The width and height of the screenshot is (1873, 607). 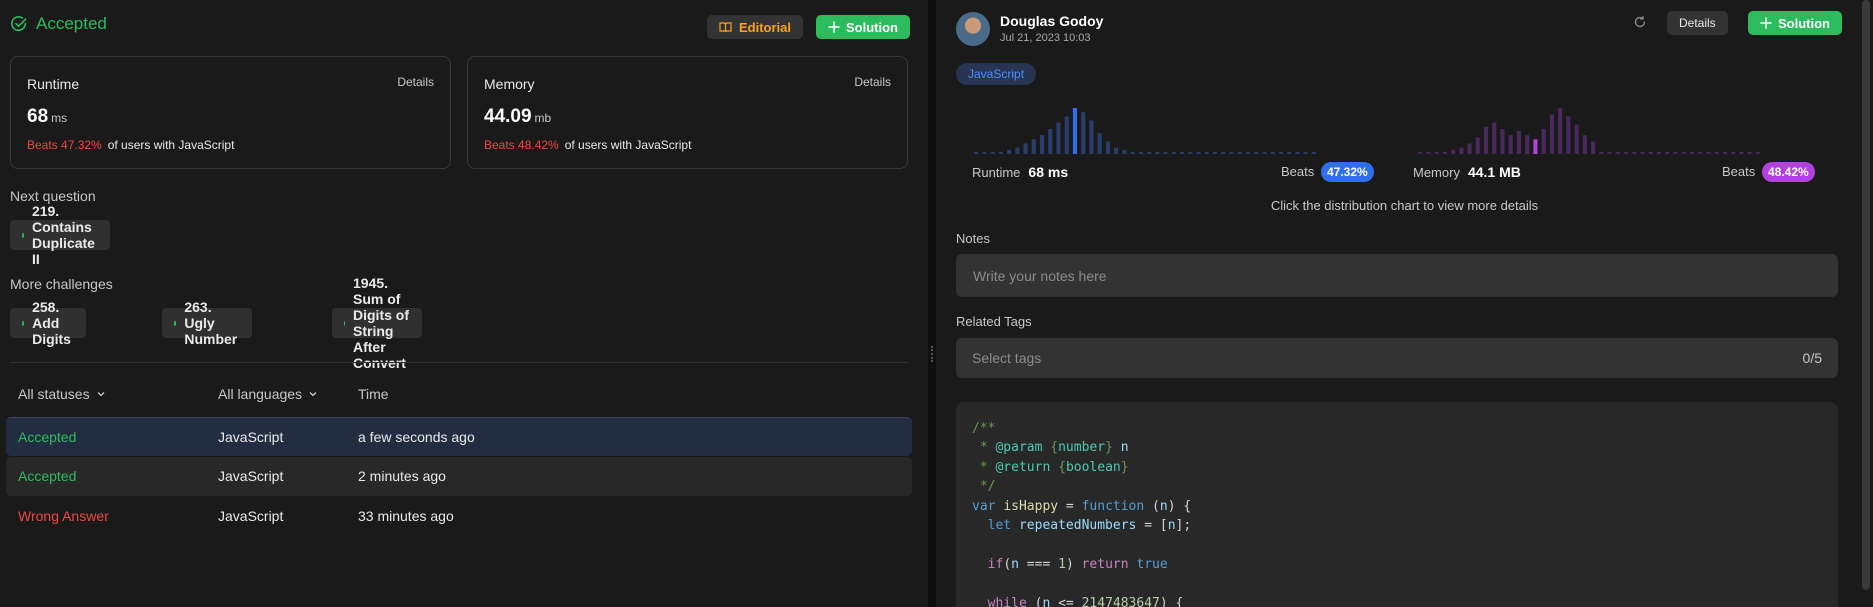 I want to click on challenge-chip: 258. Add Digits, so click(x=48, y=323).